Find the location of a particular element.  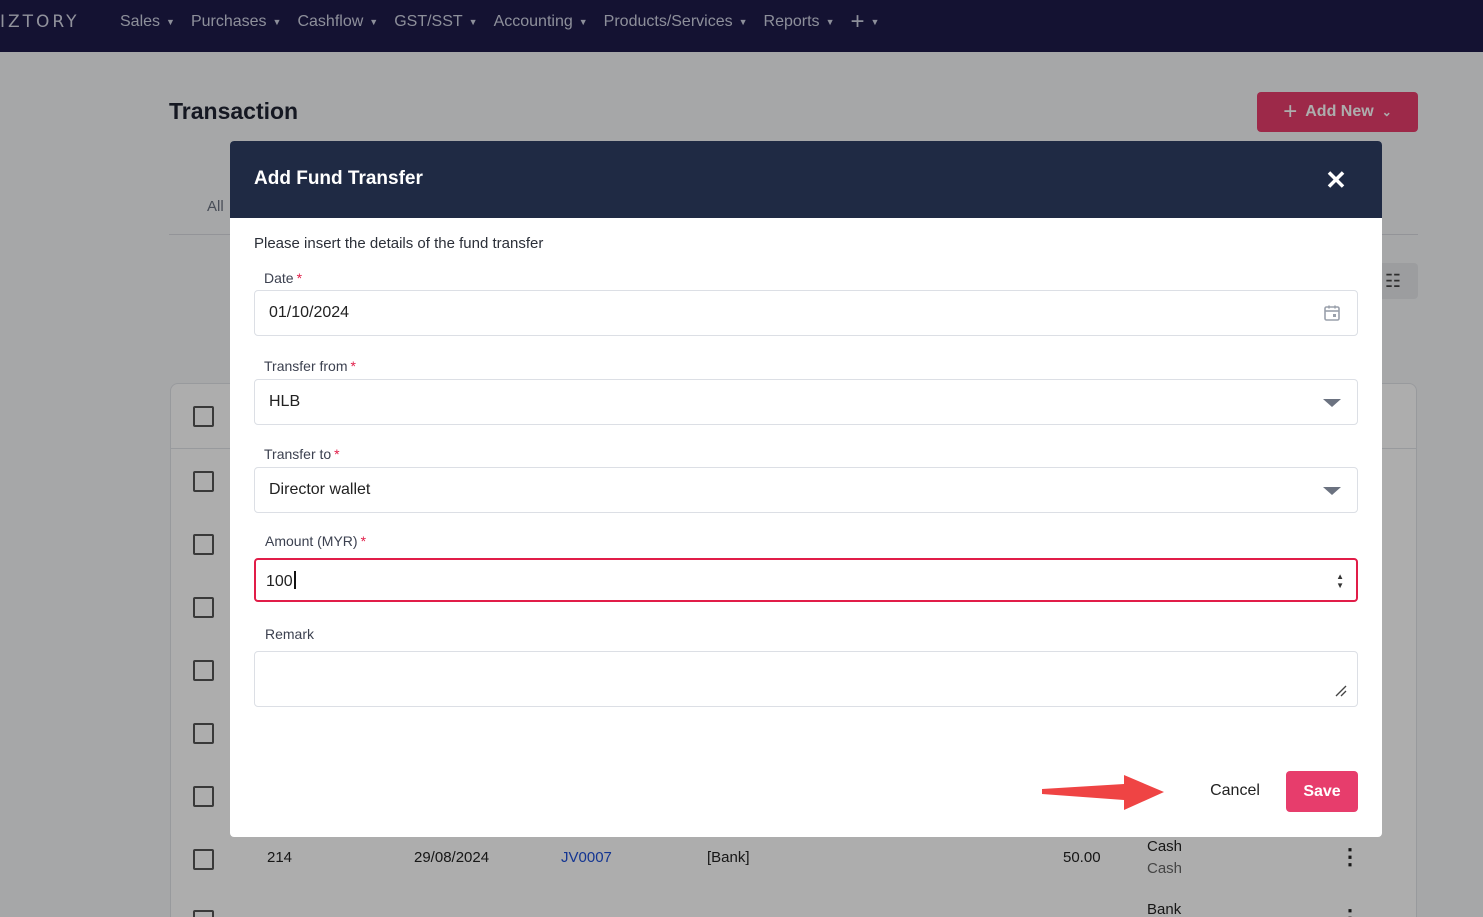

transfer-from-value: HLB is located at coordinates (285, 401).